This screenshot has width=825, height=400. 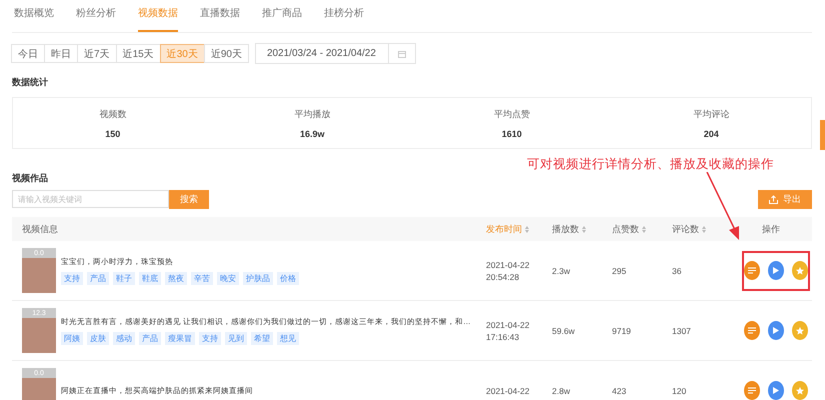 I want to click on table-cell-text: 9719, so click(x=622, y=330).